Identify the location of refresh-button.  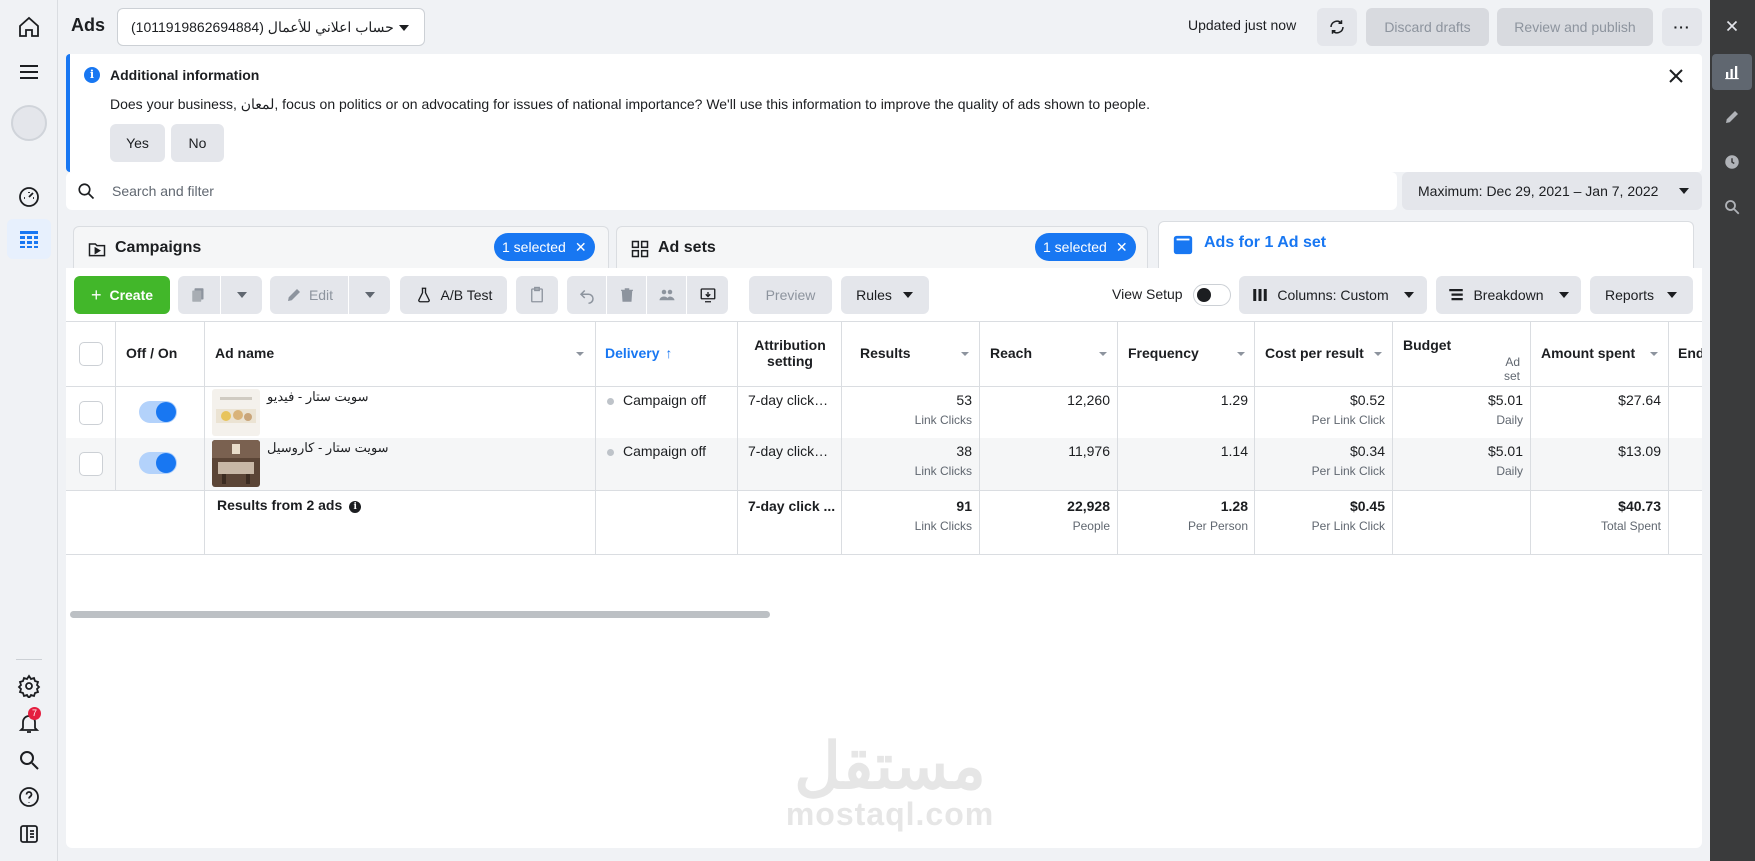
(1337, 27).